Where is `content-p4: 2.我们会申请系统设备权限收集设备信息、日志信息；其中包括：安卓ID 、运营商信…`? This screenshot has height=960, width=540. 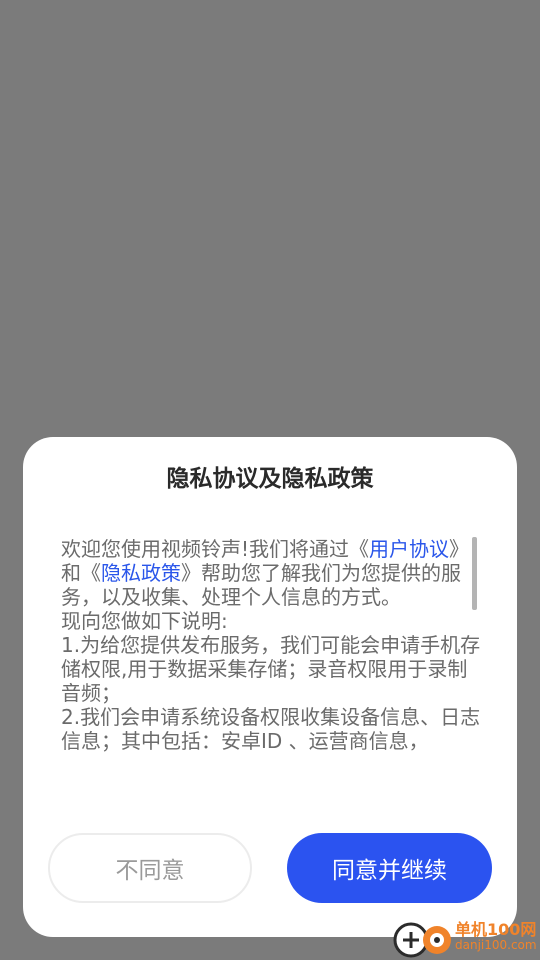 content-p4: 2.我们会申请系统设备权限收集设备信息、日志信息；其中包括：安卓ID 、运营商信… is located at coordinates (271, 729).